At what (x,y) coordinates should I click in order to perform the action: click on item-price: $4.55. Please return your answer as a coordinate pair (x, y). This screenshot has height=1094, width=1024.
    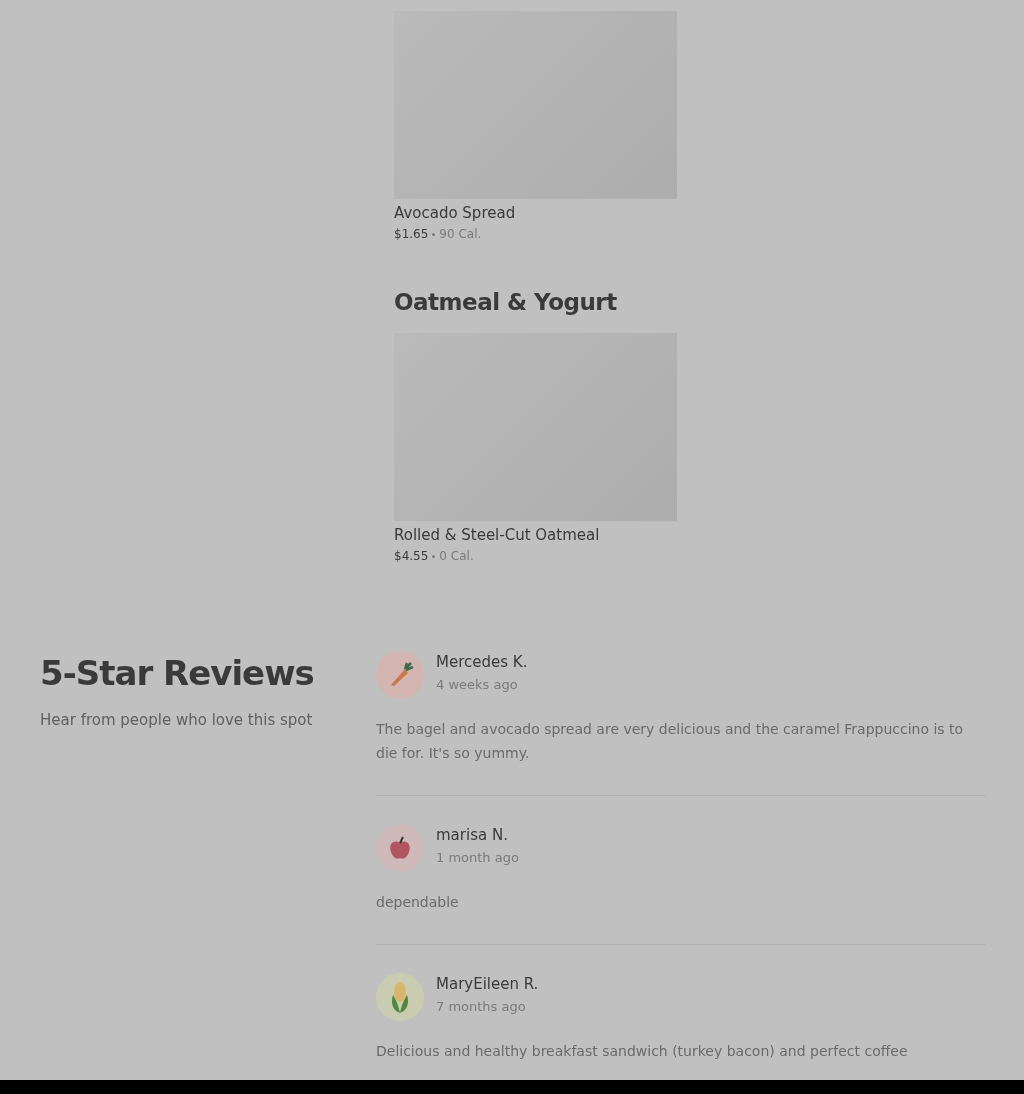
    Looking at the image, I should click on (411, 556).